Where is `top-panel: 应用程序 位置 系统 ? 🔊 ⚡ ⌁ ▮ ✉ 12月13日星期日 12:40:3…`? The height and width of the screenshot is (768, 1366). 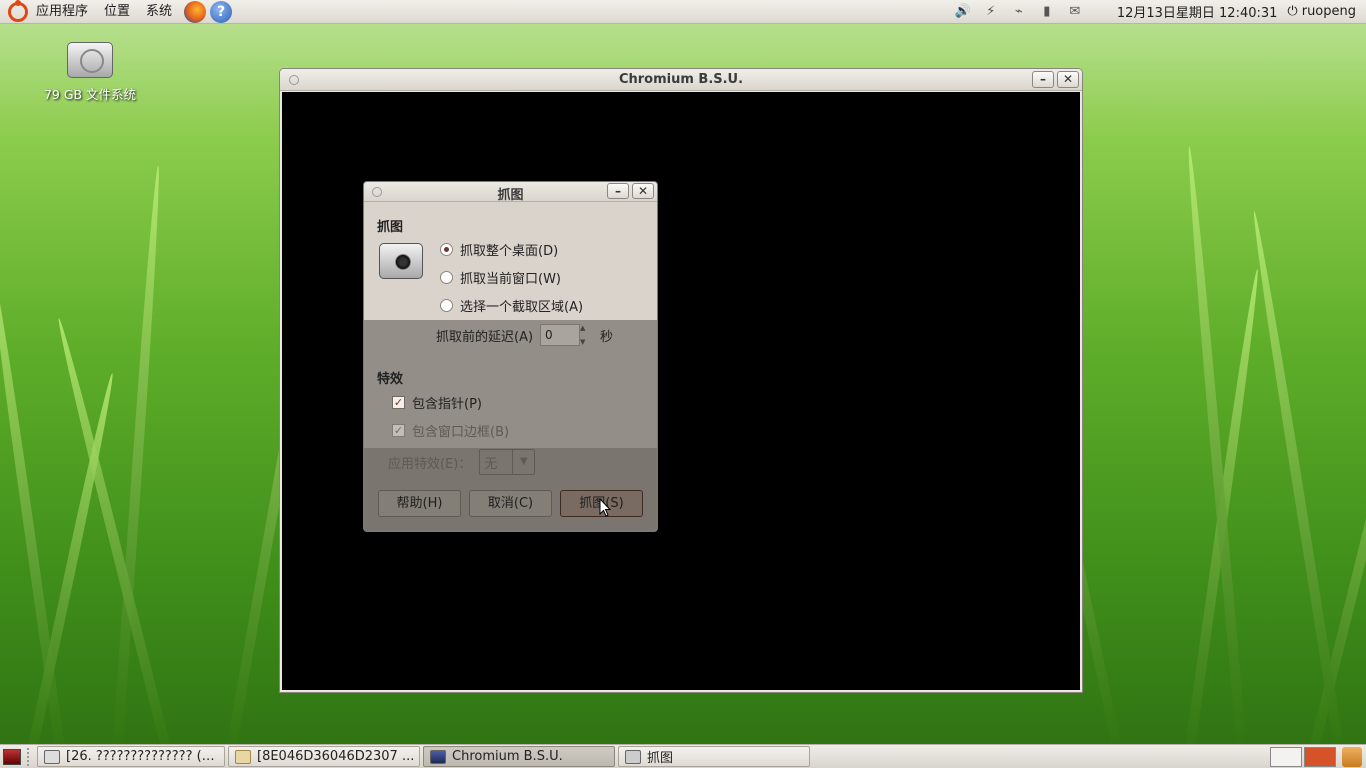 top-panel: 应用程序 位置 系统 ? 🔊 ⚡ ⌁ ▮ ✉ 12月13日星期日 12:40:3… is located at coordinates (683, 12).